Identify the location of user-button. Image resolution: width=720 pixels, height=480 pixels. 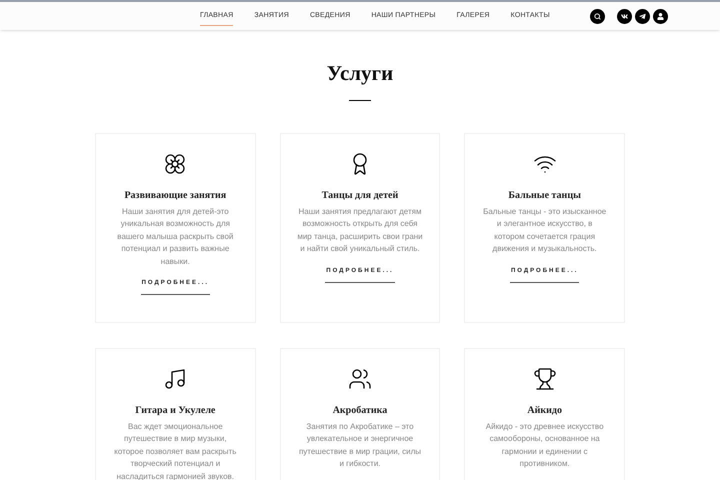
(660, 16).